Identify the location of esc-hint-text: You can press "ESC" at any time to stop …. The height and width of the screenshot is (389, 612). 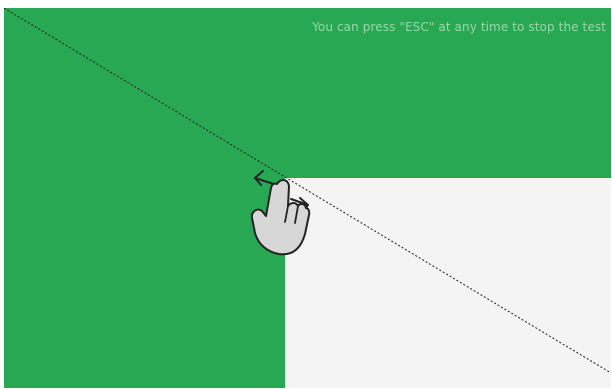
(459, 27).